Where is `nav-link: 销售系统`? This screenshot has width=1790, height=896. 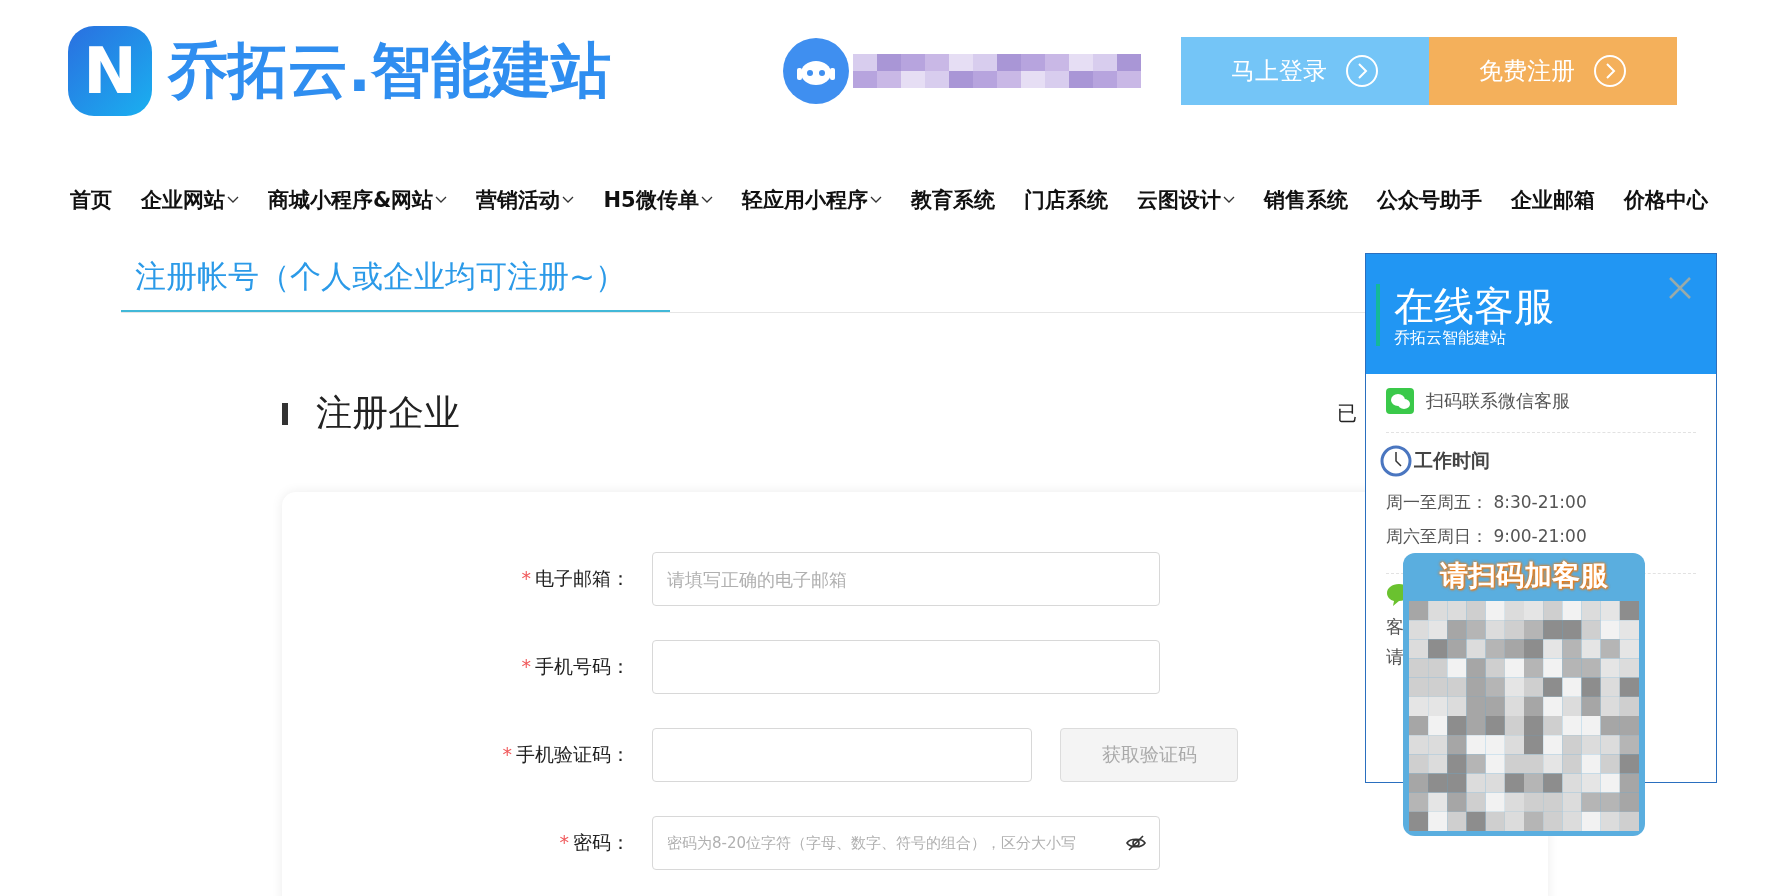 nav-link: 销售系统 is located at coordinates (1305, 200).